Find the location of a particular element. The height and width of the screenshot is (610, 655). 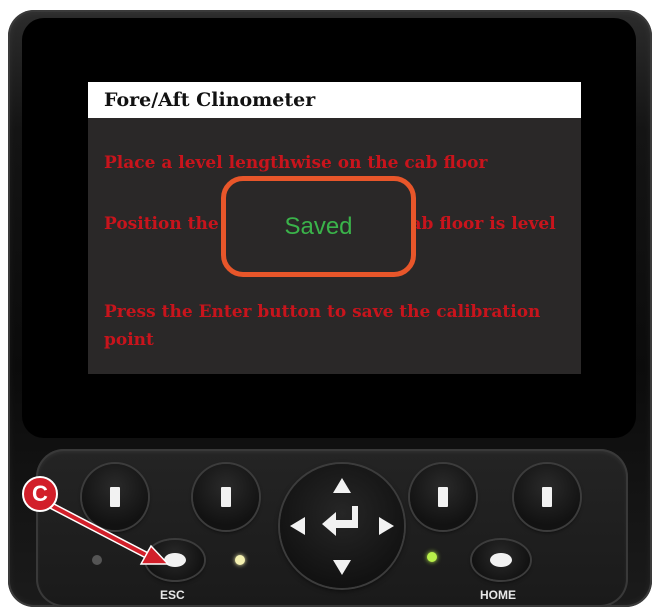

down-arrow-icon is located at coordinates (342, 567).